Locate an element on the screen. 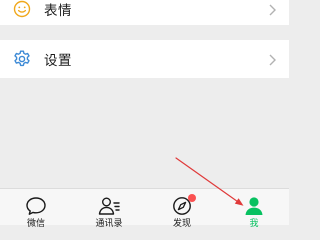 This screenshot has height=240, width=320. menu-item-settings: 设置 is located at coordinates (144, 59).